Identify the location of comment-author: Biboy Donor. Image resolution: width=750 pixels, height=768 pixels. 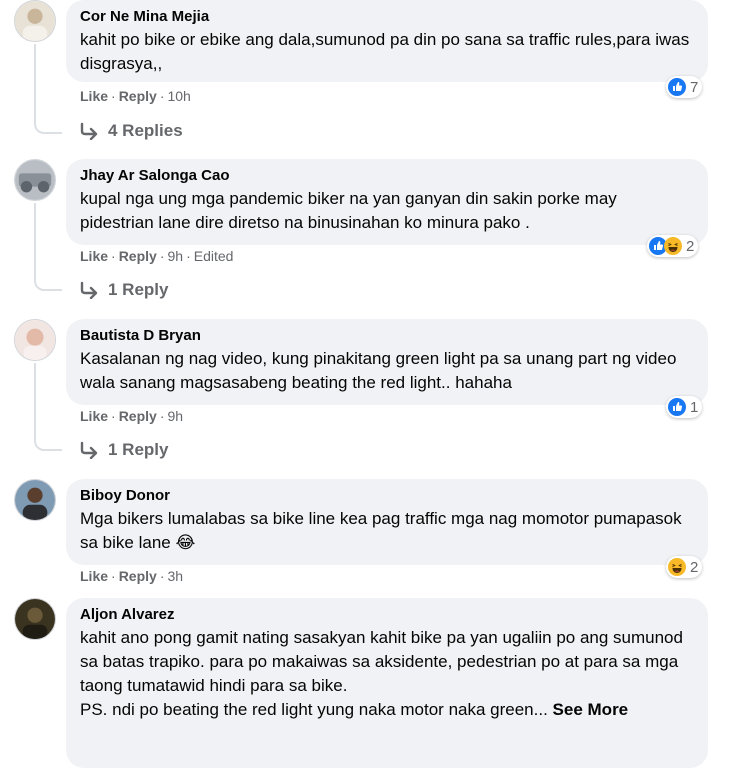
(387, 495).